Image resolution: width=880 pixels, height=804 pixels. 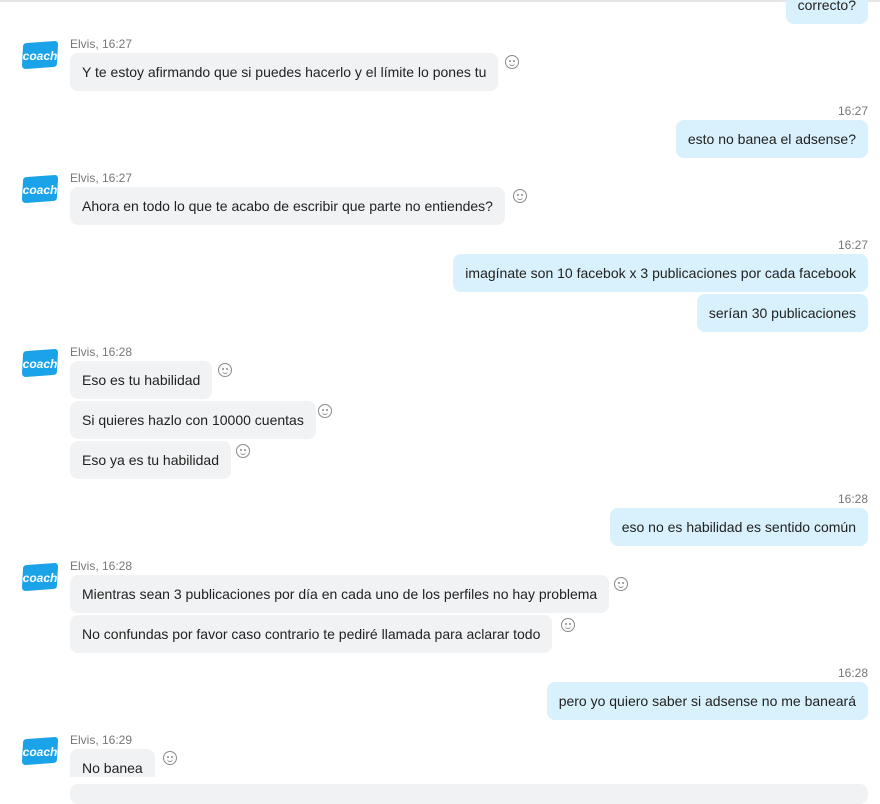 I want to click on outgoing-message: correcto?, so click(x=826, y=12).